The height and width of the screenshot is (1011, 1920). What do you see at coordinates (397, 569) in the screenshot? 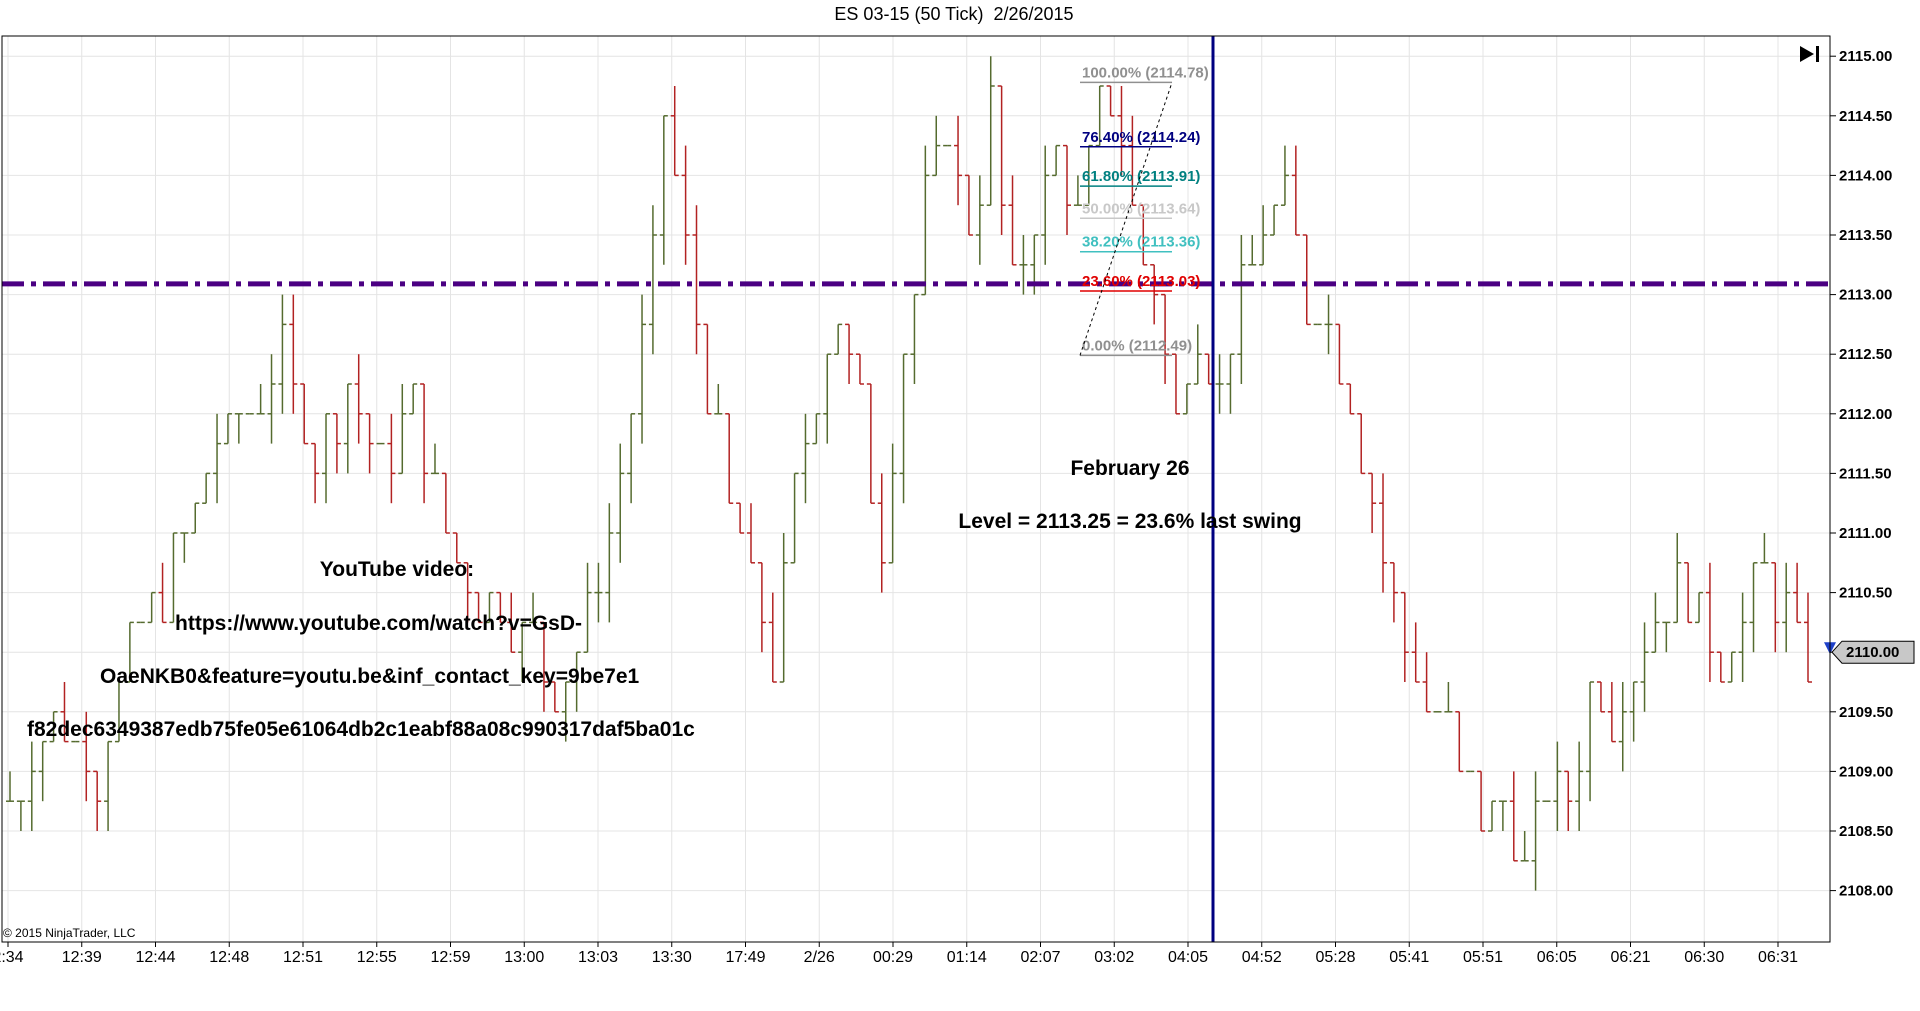
I see `chart-annotation: YouTube video:` at bounding box center [397, 569].